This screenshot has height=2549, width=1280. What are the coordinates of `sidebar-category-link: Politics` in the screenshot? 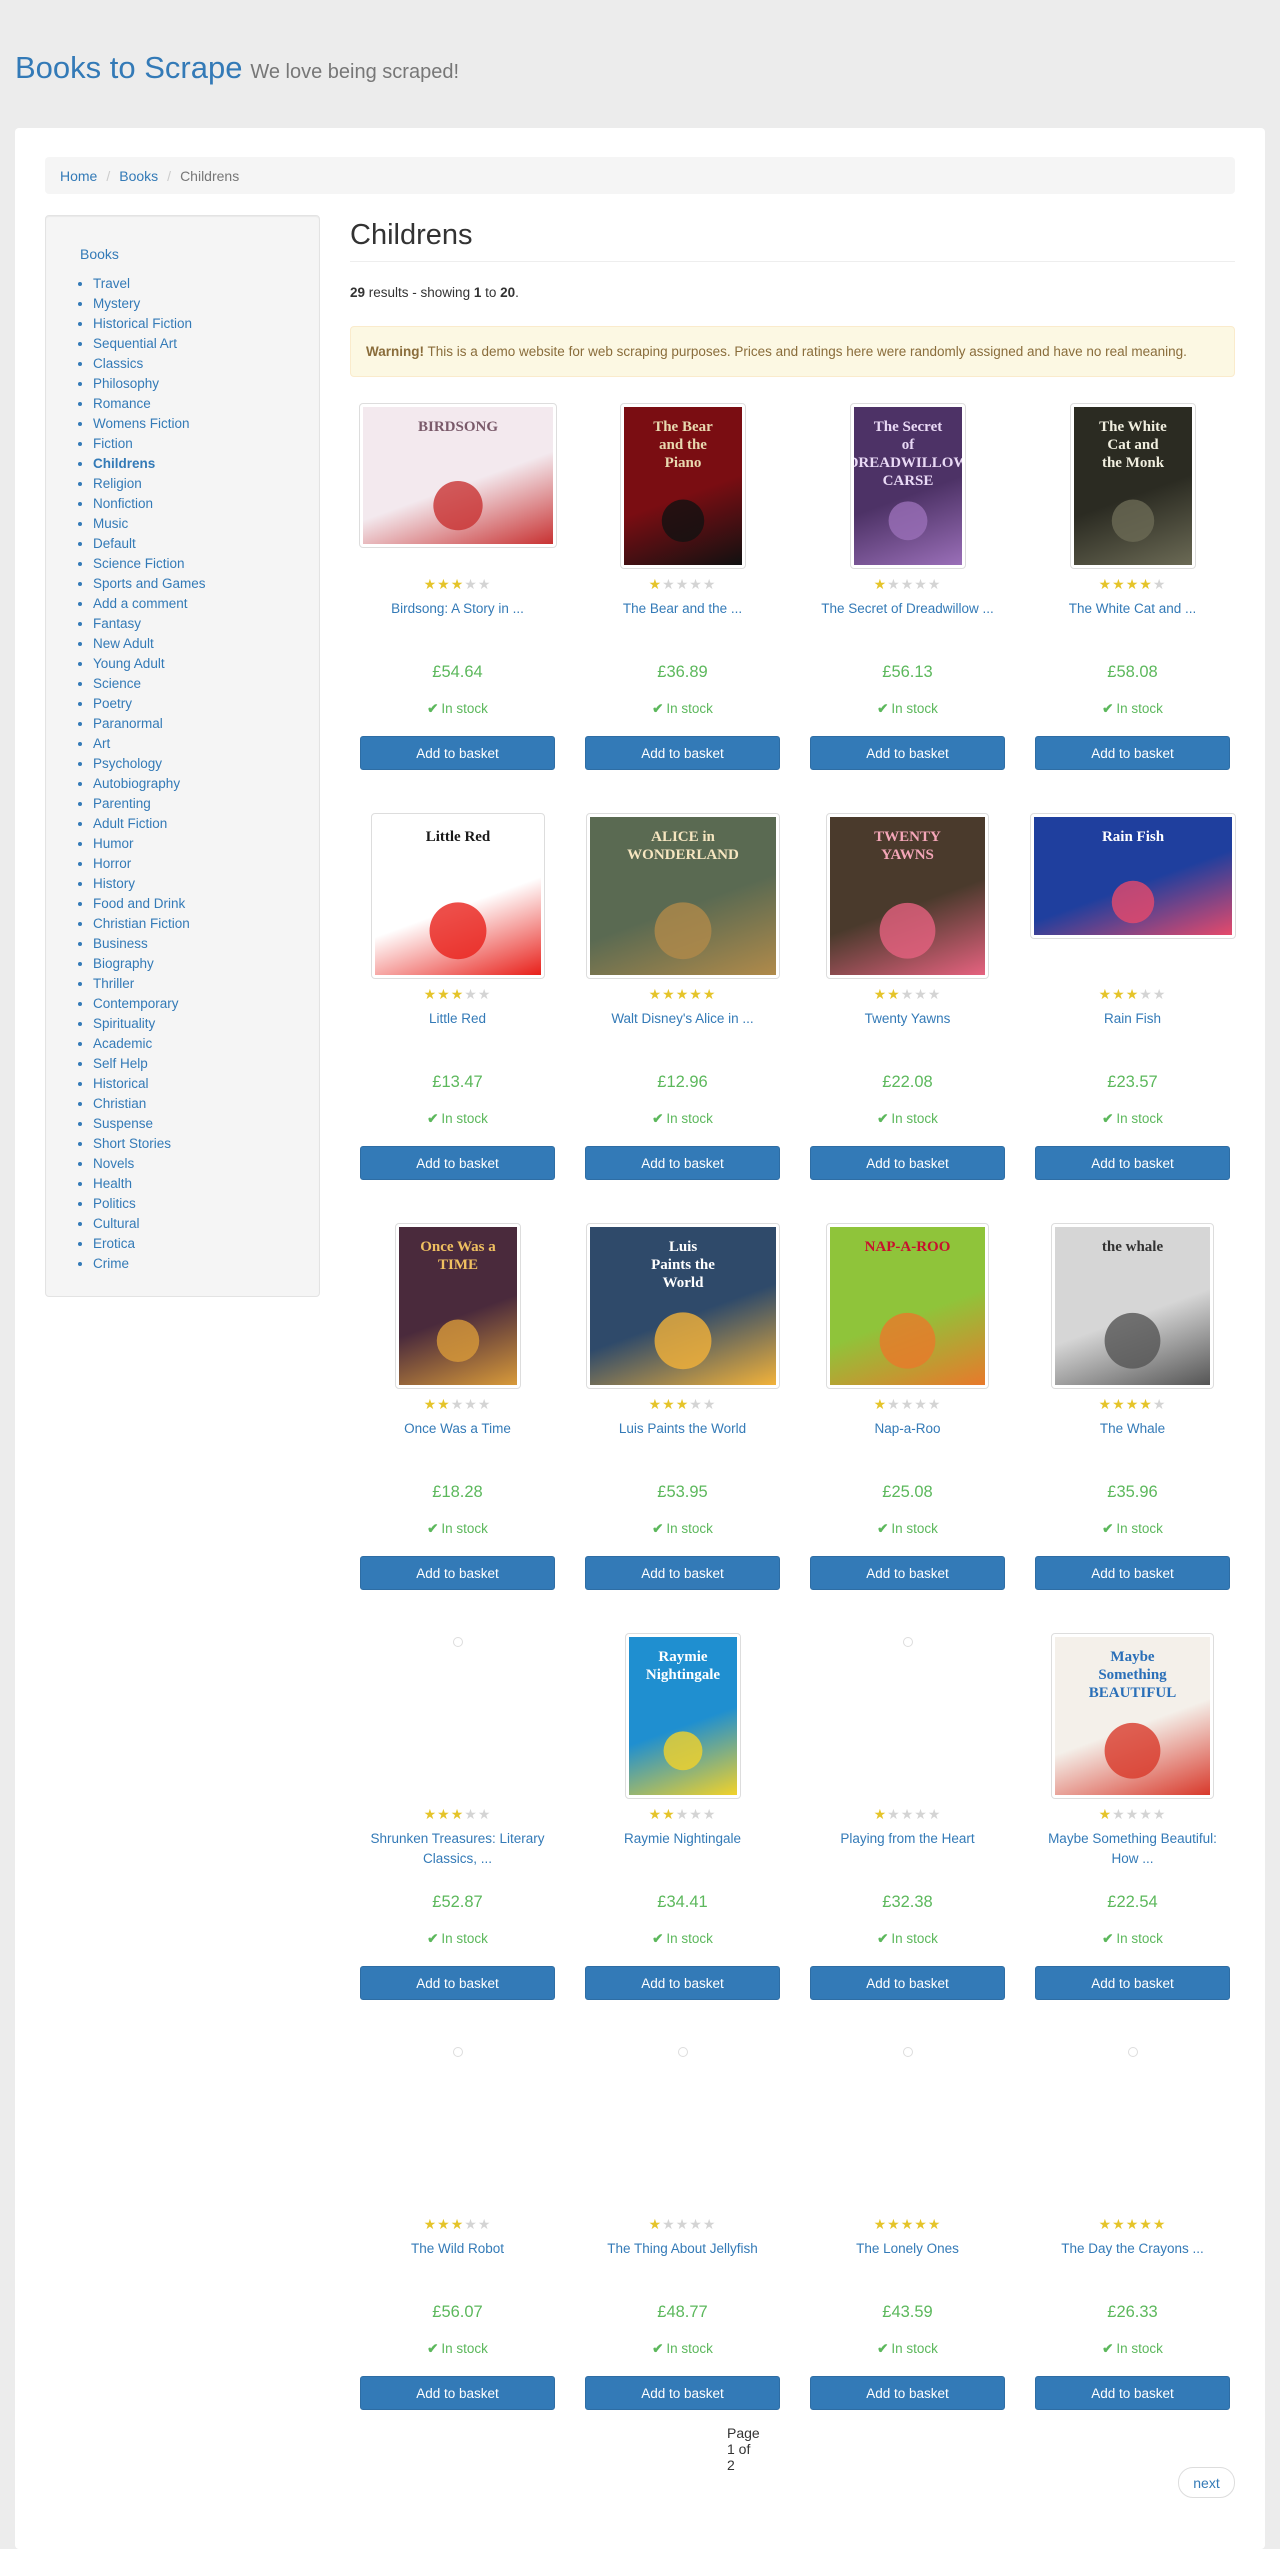 It's located at (114, 1203).